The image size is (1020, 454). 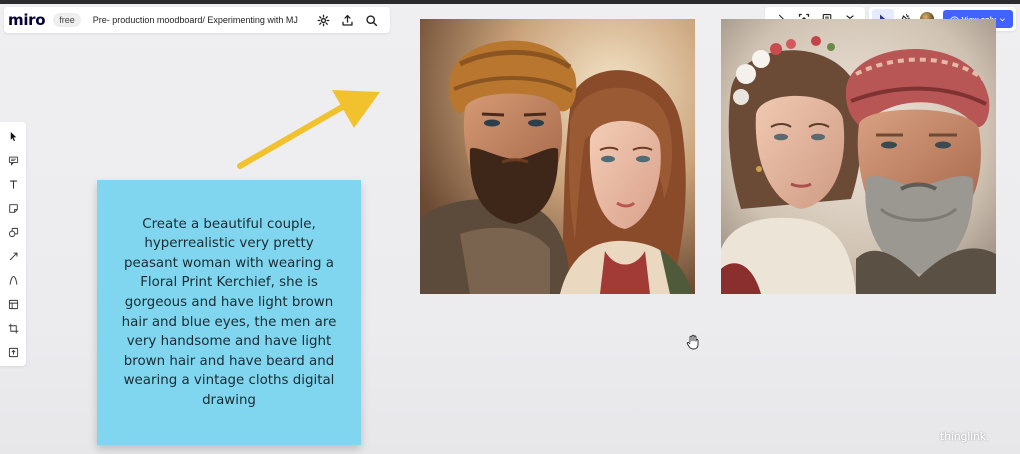 I want to click on pen-icon, so click(x=13, y=280).